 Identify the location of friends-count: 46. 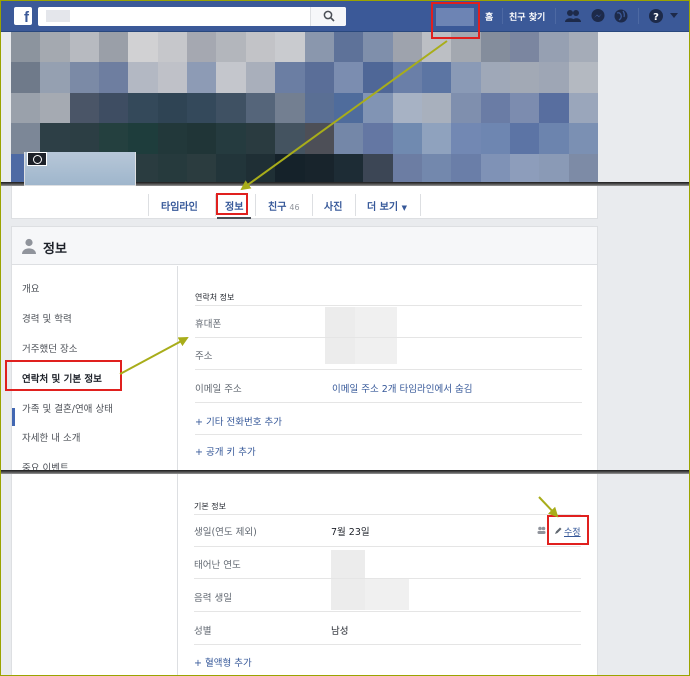
(294, 207).